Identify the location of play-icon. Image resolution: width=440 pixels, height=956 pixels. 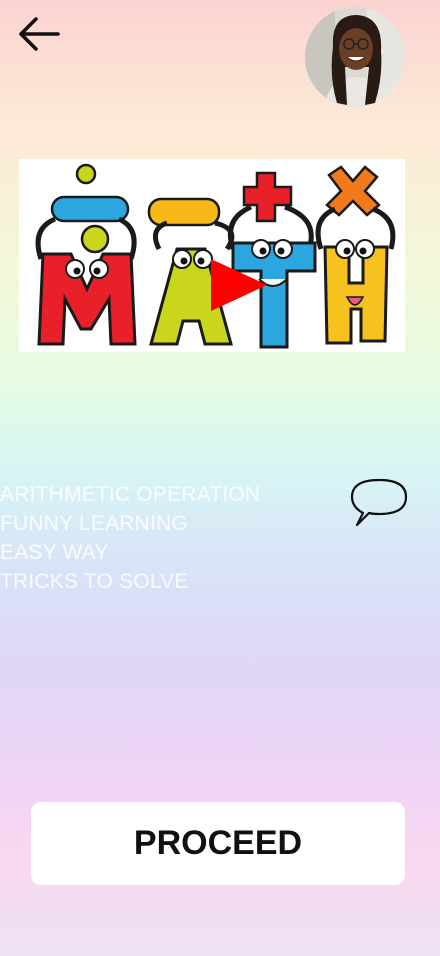
(239, 285).